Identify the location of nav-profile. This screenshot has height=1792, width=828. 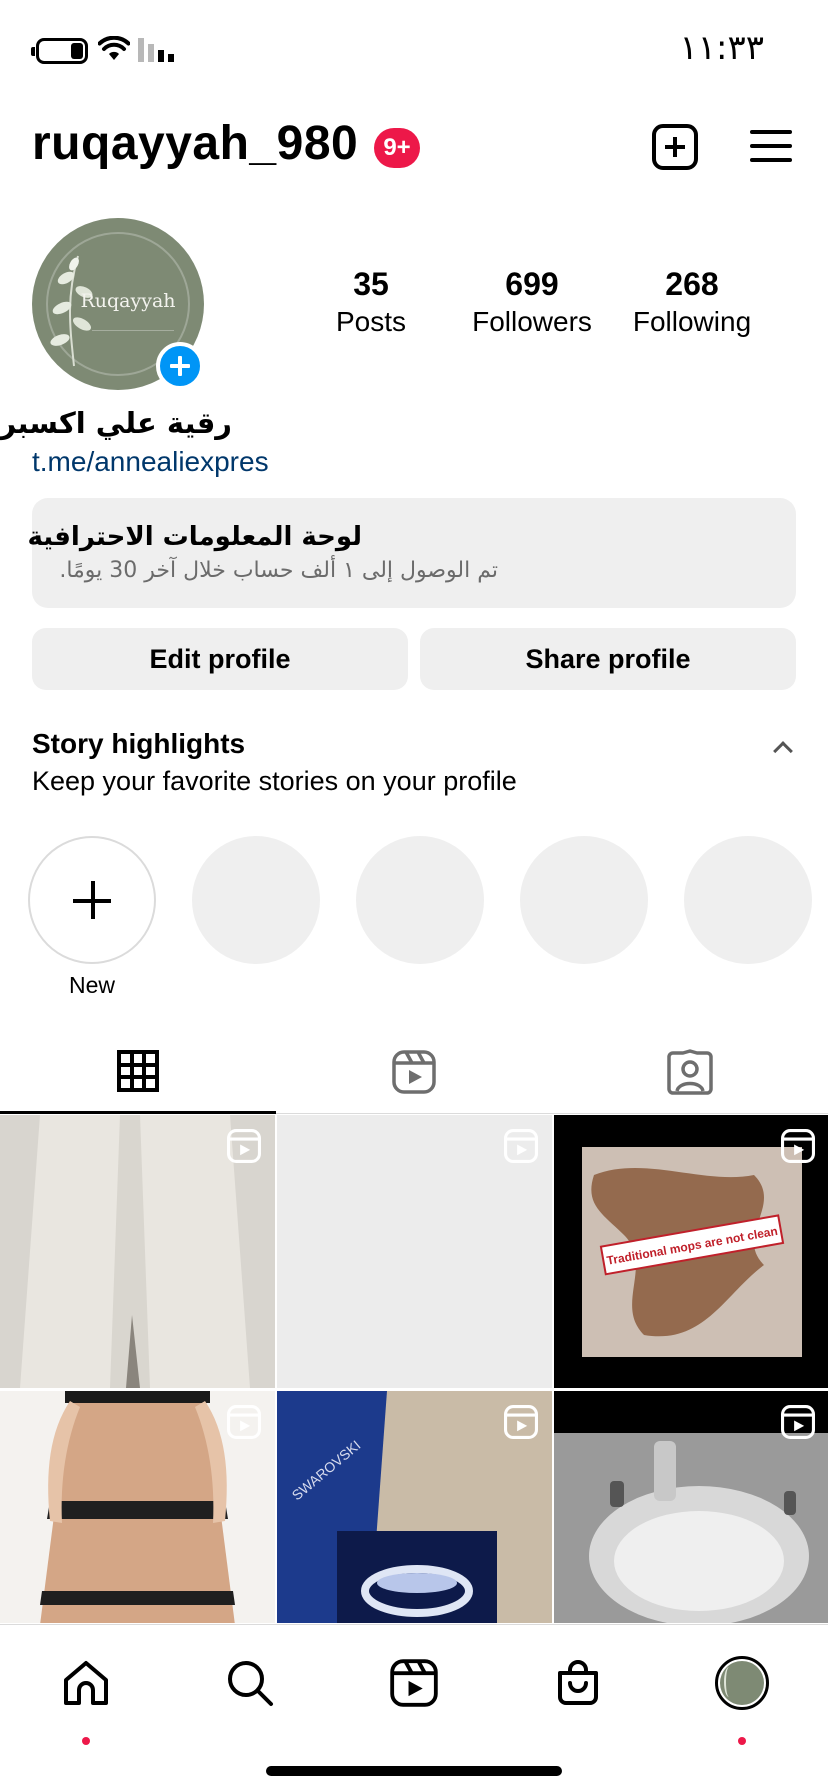
(742, 1683).